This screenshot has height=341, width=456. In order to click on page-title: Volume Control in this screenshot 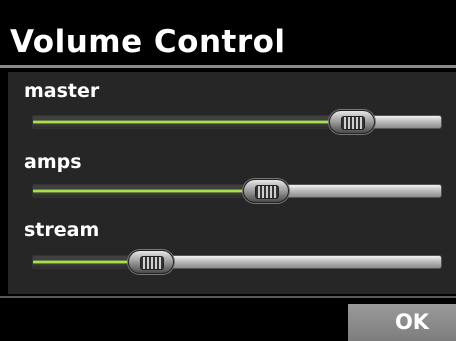, I will do `click(148, 42)`.